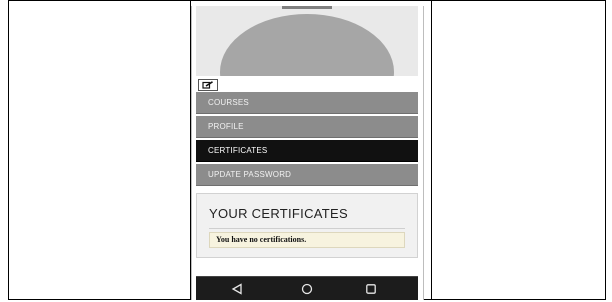  I want to click on recent-apps-button, so click(371, 289).